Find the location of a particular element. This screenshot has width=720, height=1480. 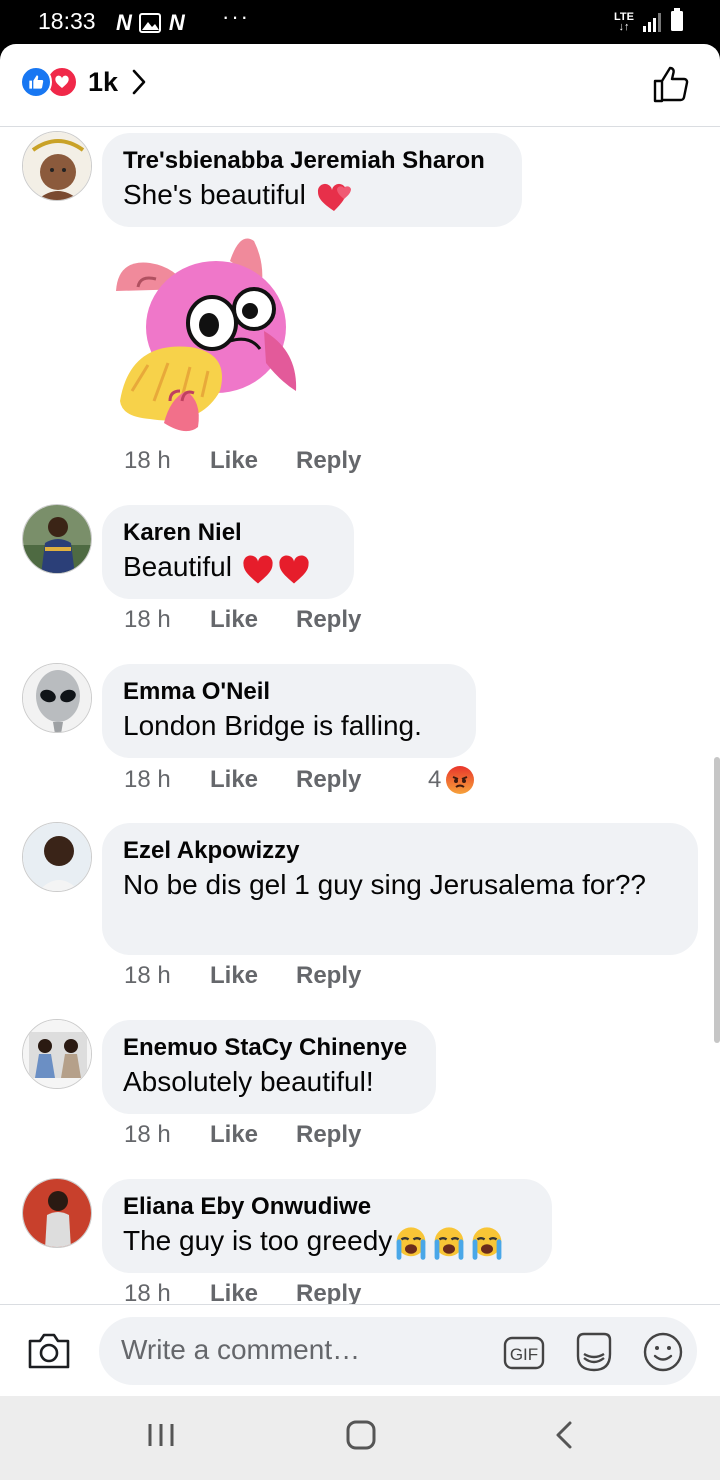

scrollbar is located at coordinates (717, 900).